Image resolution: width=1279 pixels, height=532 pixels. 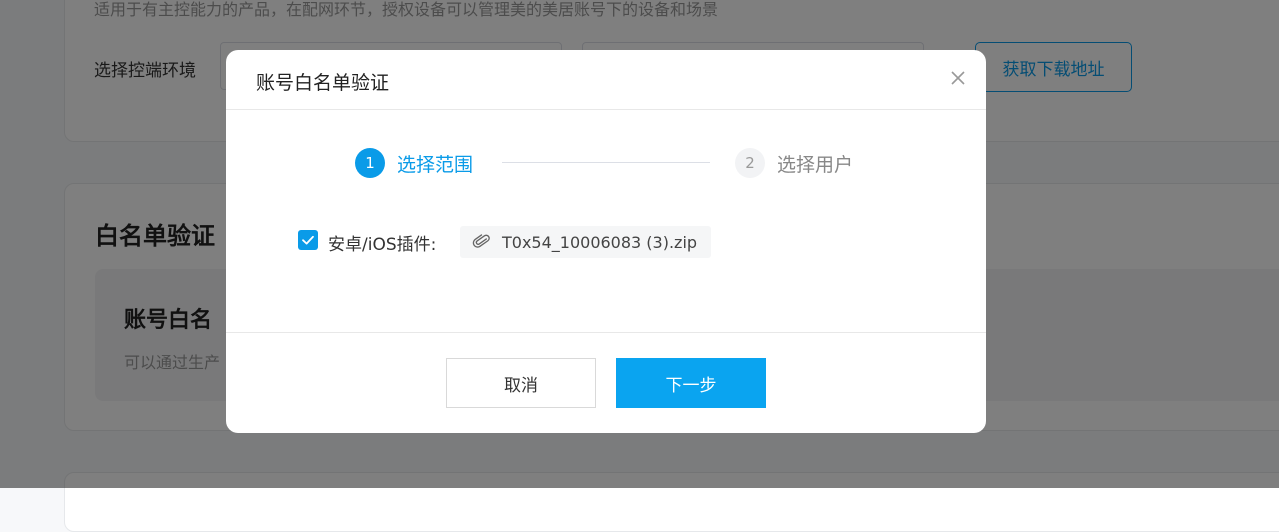 I want to click on close-button, so click(x=958, y=78).